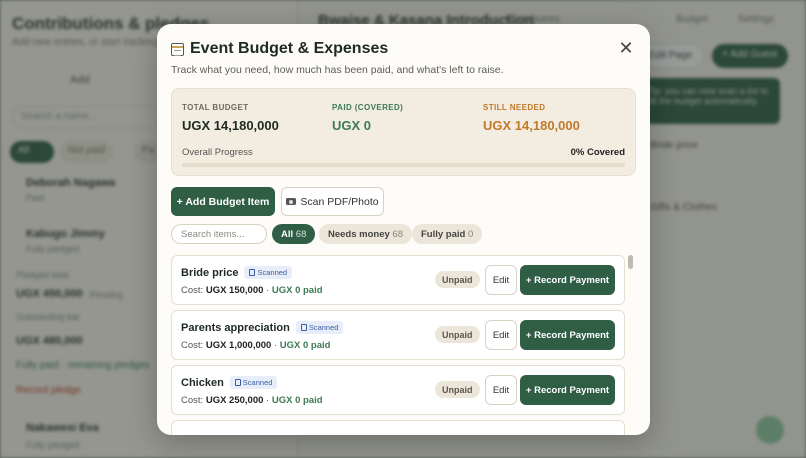 The width and height of the screenshot is (806, 458). I want to click on filter-label: Needs money, so click(359, 234).